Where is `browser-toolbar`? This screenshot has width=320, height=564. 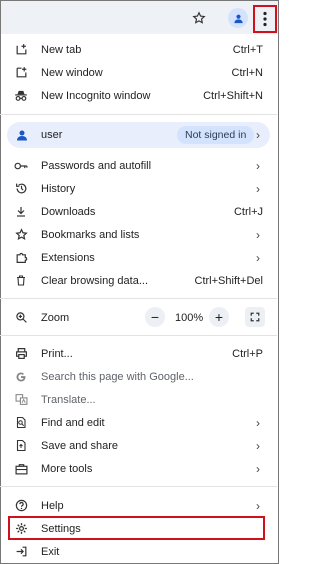 browser-toolbar is located at coordinates (139, 17).